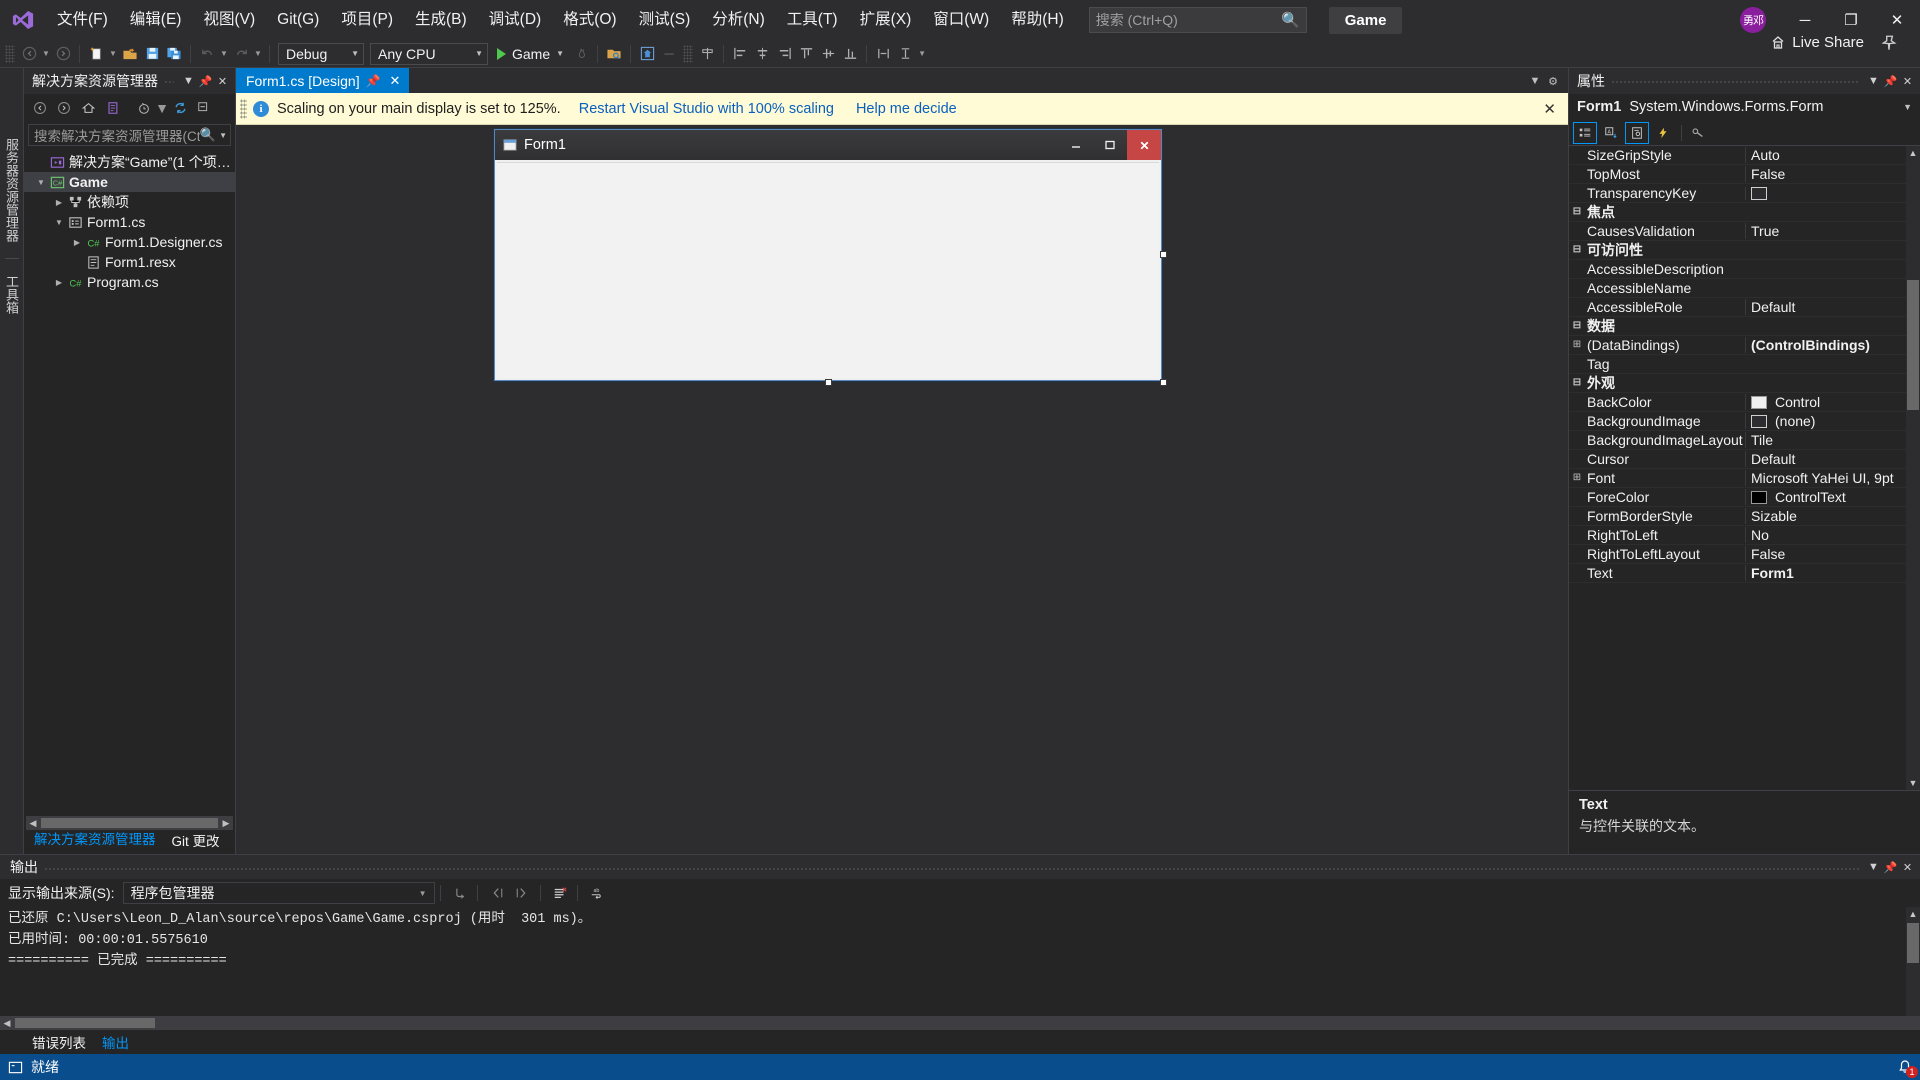  What do you see at coordinates (1585, 132) in the screenshot?
I see `categorized-icon` at bounding box center [1585, 132].